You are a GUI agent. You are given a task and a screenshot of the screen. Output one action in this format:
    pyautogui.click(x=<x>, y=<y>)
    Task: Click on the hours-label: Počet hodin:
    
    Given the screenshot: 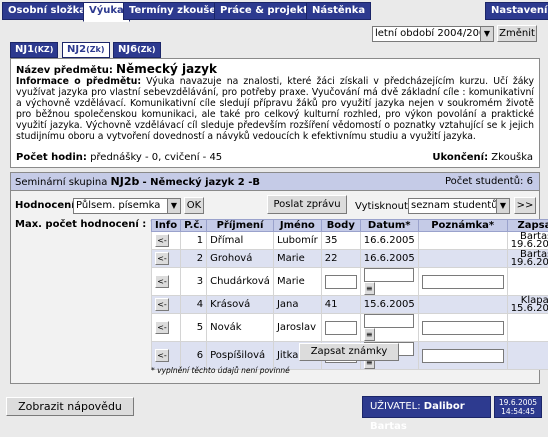 What is the action you would take?
    pyautogui.click(x=51, y=157)
    